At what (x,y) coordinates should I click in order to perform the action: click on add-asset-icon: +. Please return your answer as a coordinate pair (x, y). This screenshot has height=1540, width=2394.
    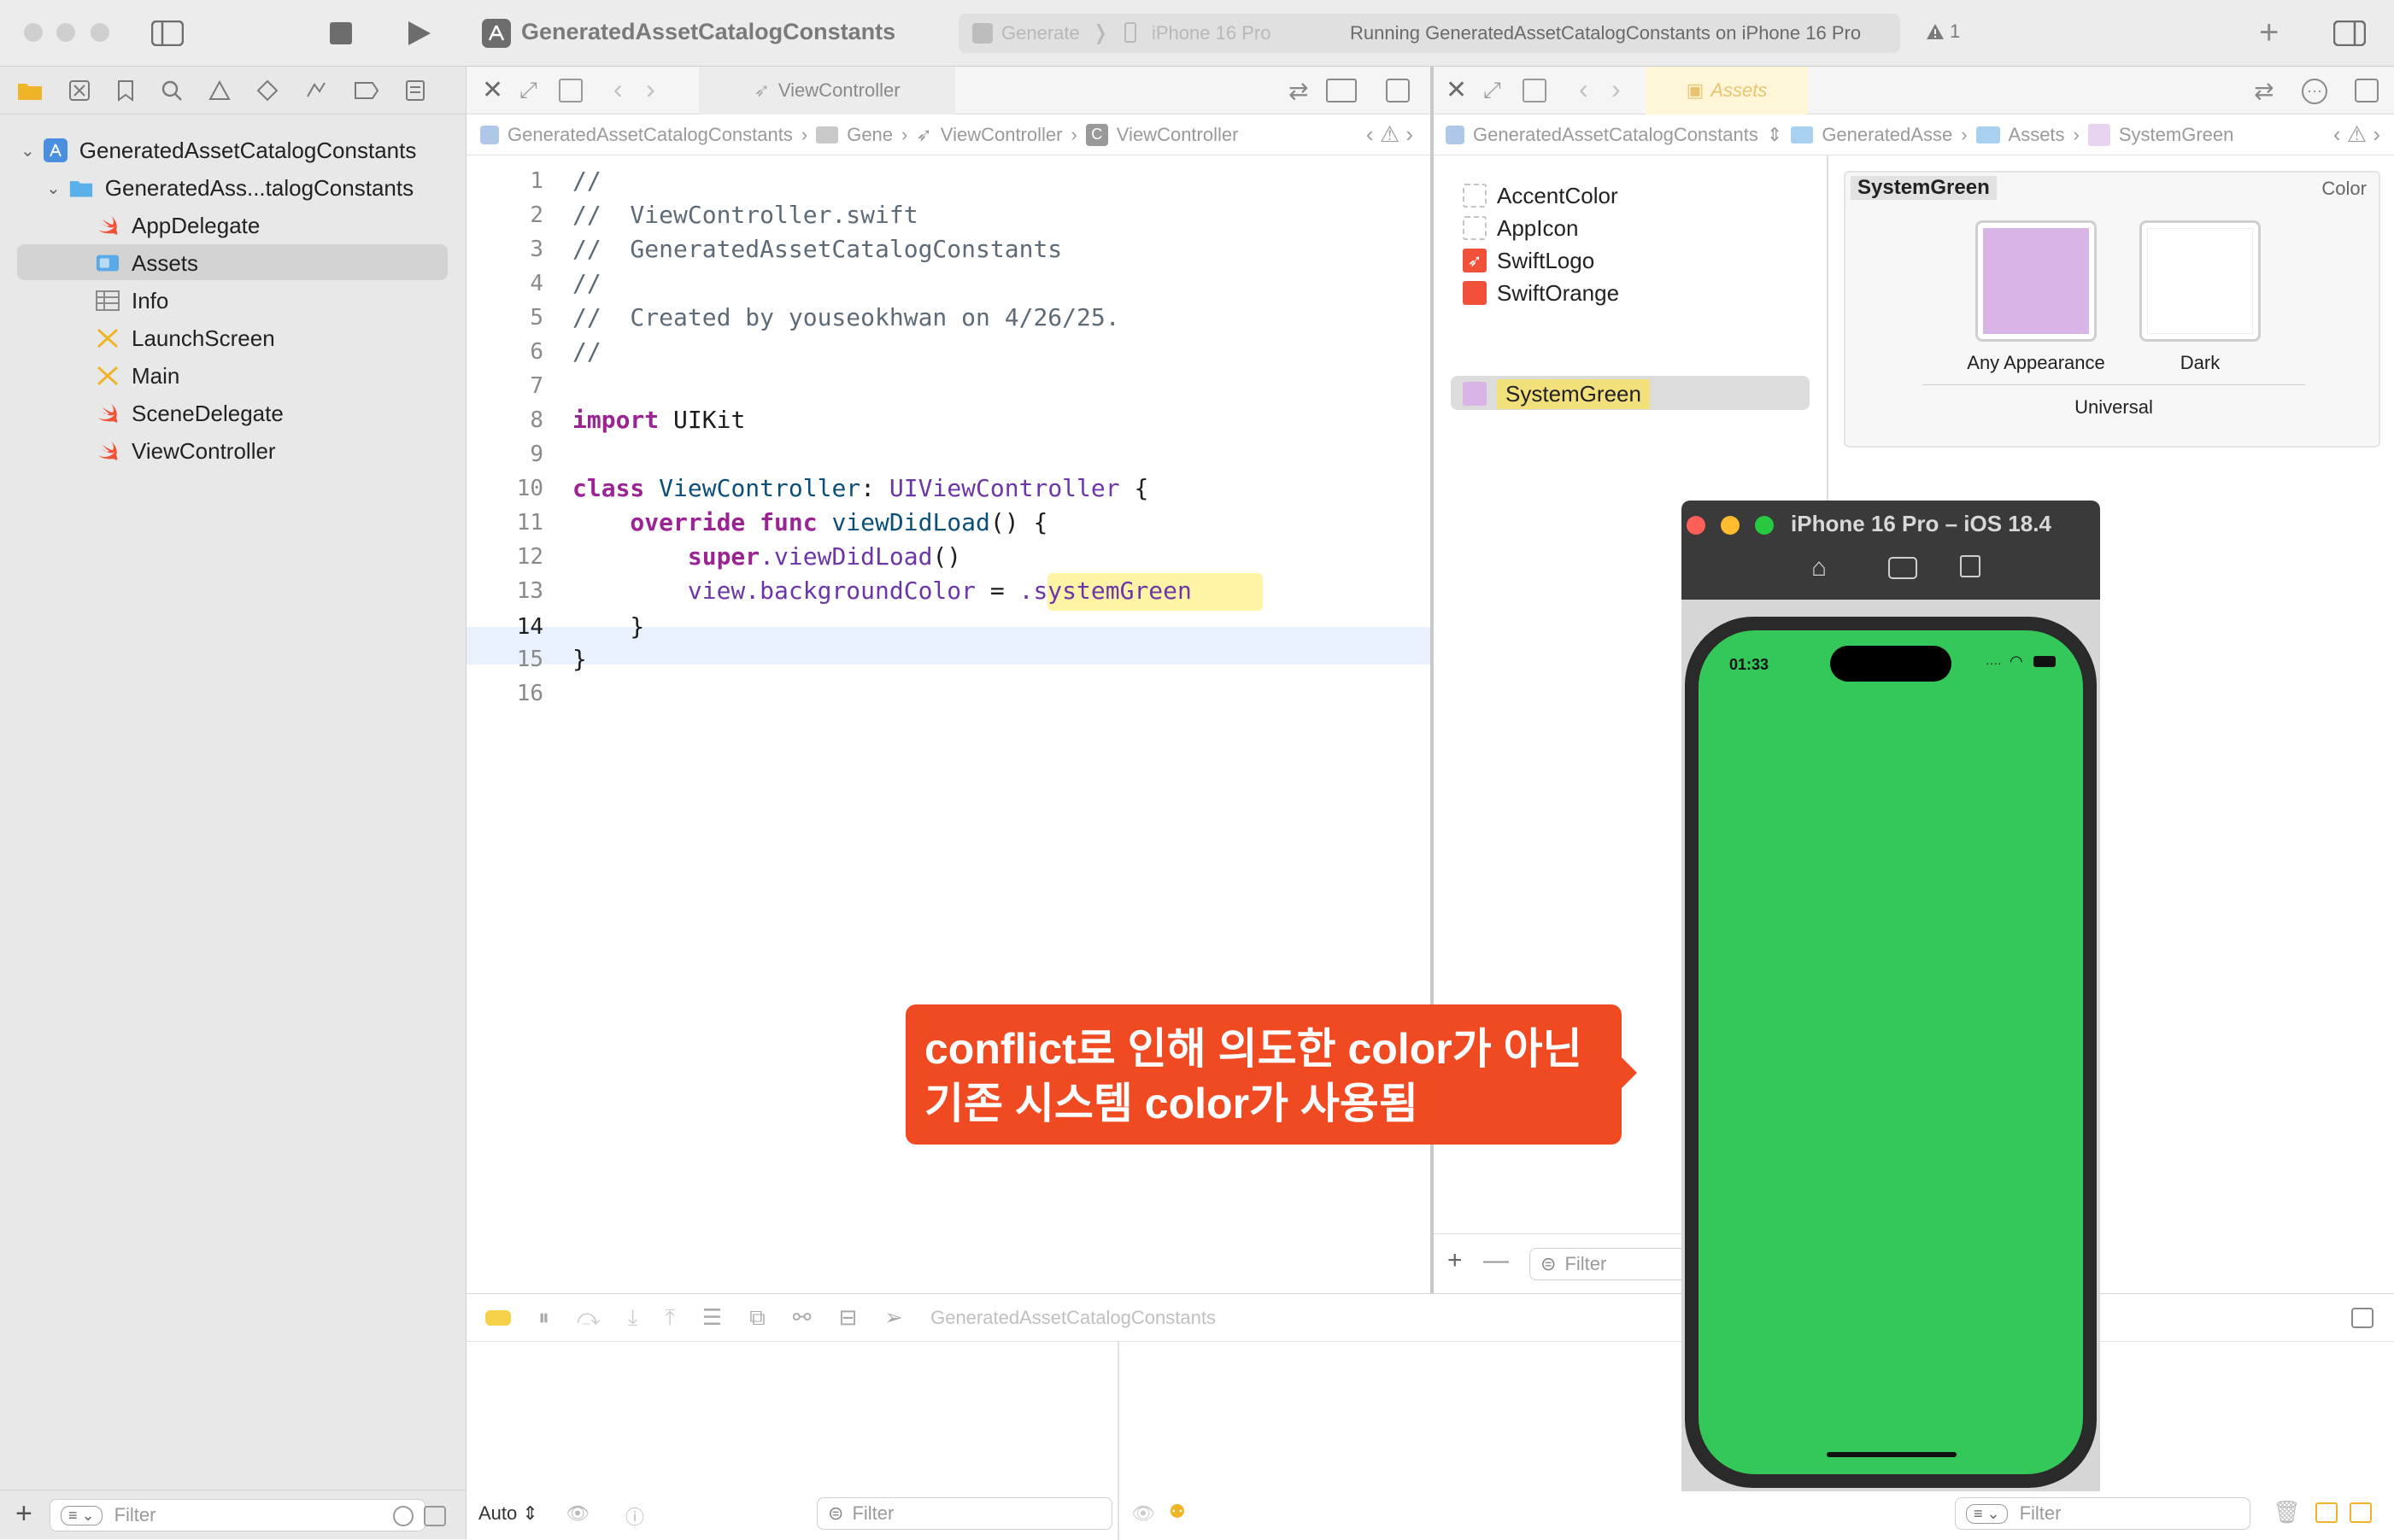
    Looking at the image, I should click on (1455, 1260).